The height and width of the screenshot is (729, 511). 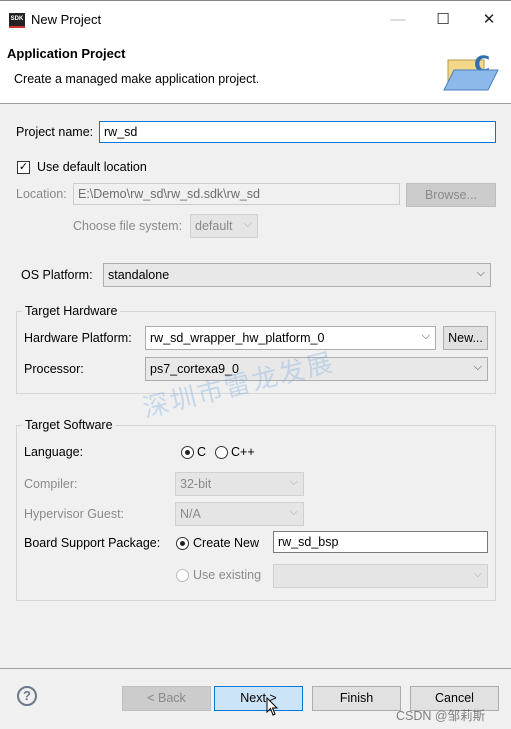 What do you see at coordinates (69, 425) in the screenshot?
I see `target-software-title: Target Software` at bounding box center [69, 425].